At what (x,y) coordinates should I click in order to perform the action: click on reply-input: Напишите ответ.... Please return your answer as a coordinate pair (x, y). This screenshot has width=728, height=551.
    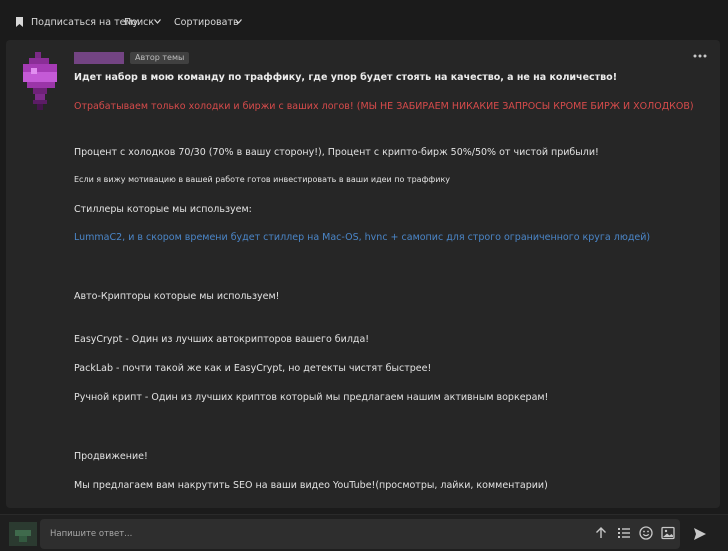
    Looking at the image, I should click on (360, 534).